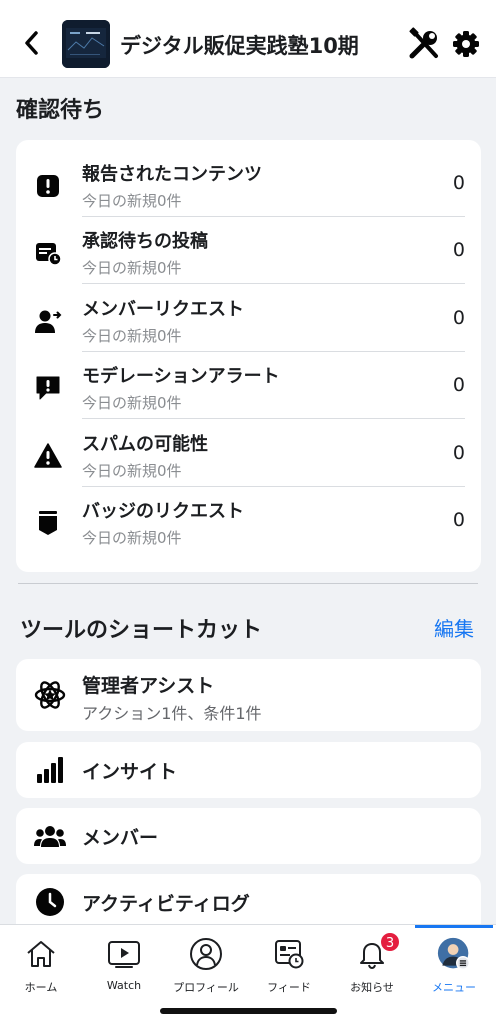  I want to click on watch-icon, so click(124, 954).